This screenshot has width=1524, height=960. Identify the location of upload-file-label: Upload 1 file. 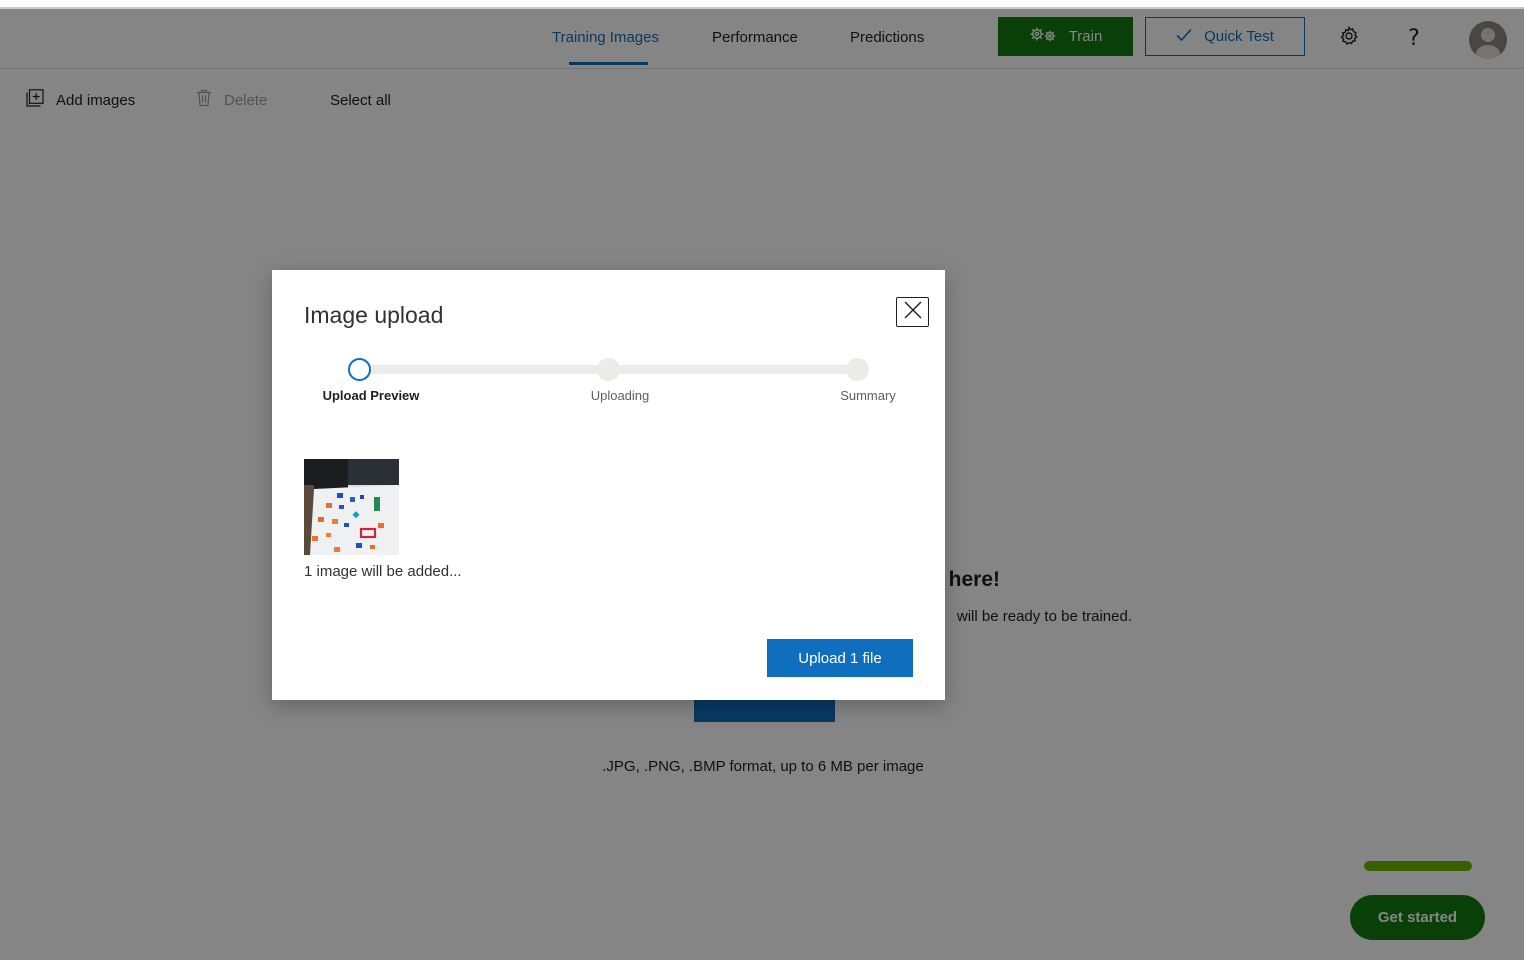
(840, 658).